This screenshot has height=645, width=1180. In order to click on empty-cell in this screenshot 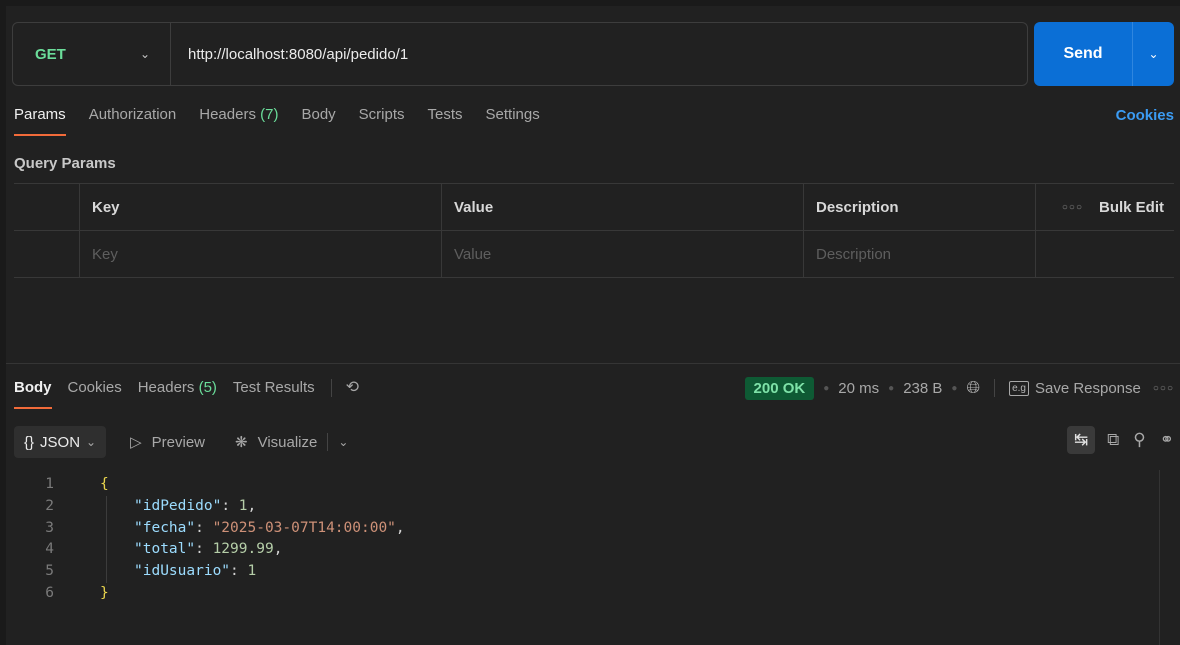, I will do `click(1105, 254)`.